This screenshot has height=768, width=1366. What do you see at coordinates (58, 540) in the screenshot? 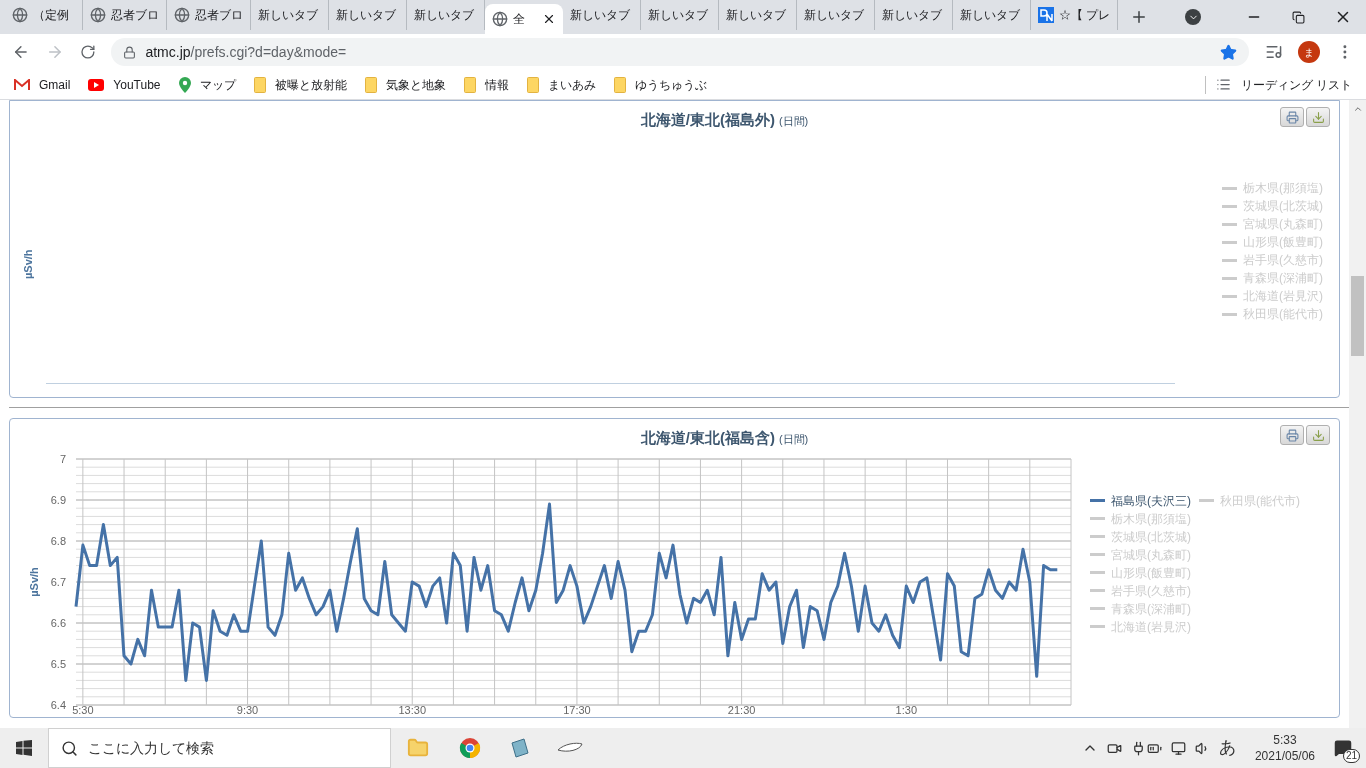
I see `axis-tick-label: 6.8` at bounding box center [58, 540].